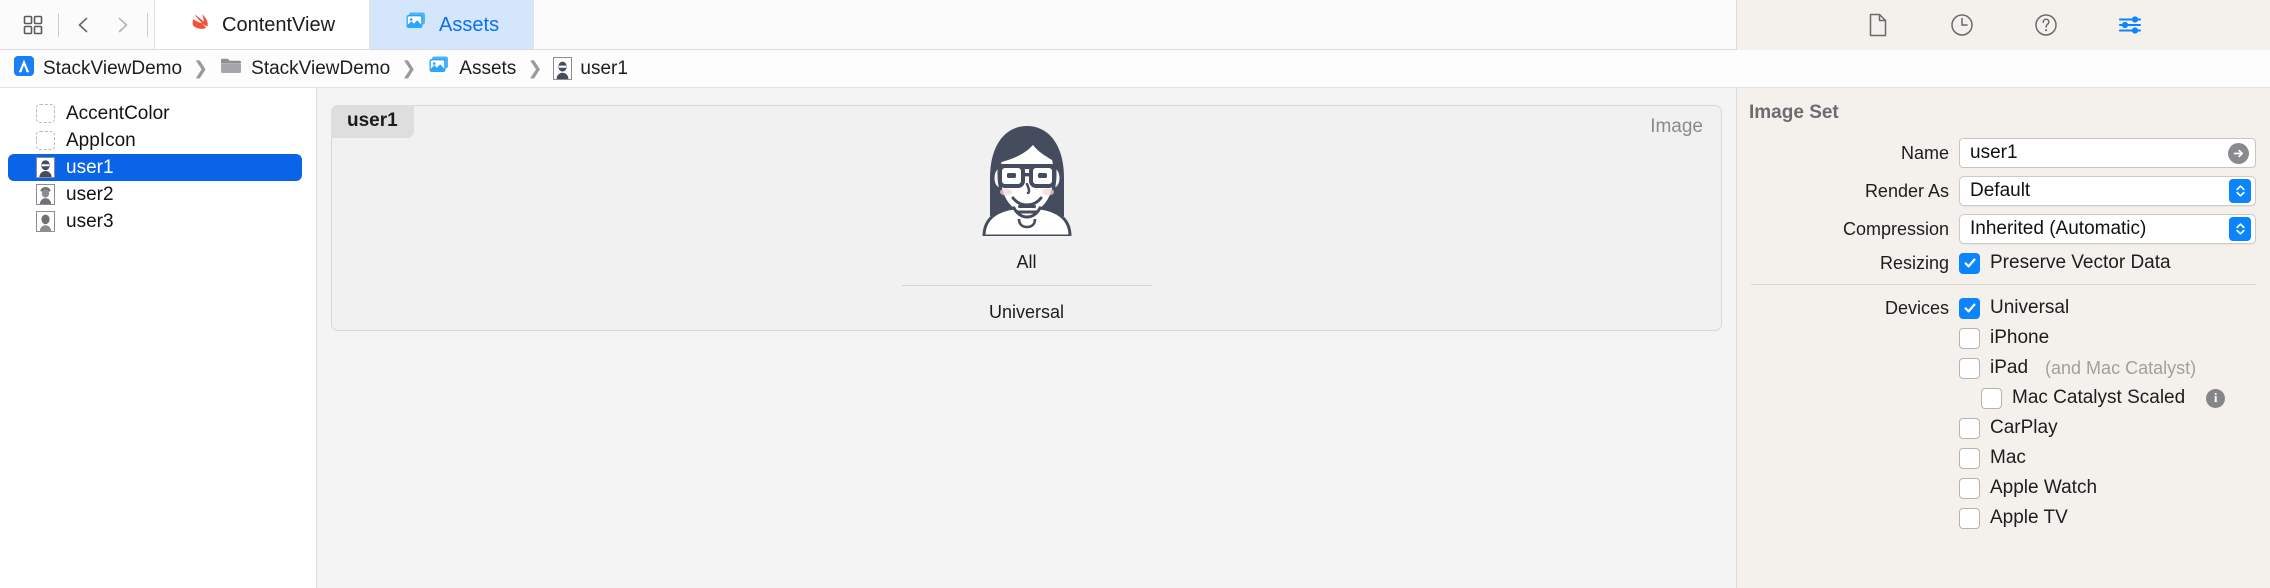 The width and height of the screenshot is (2270, 588). I want to click on device-iphone-checkbox, so click(1969, 338).